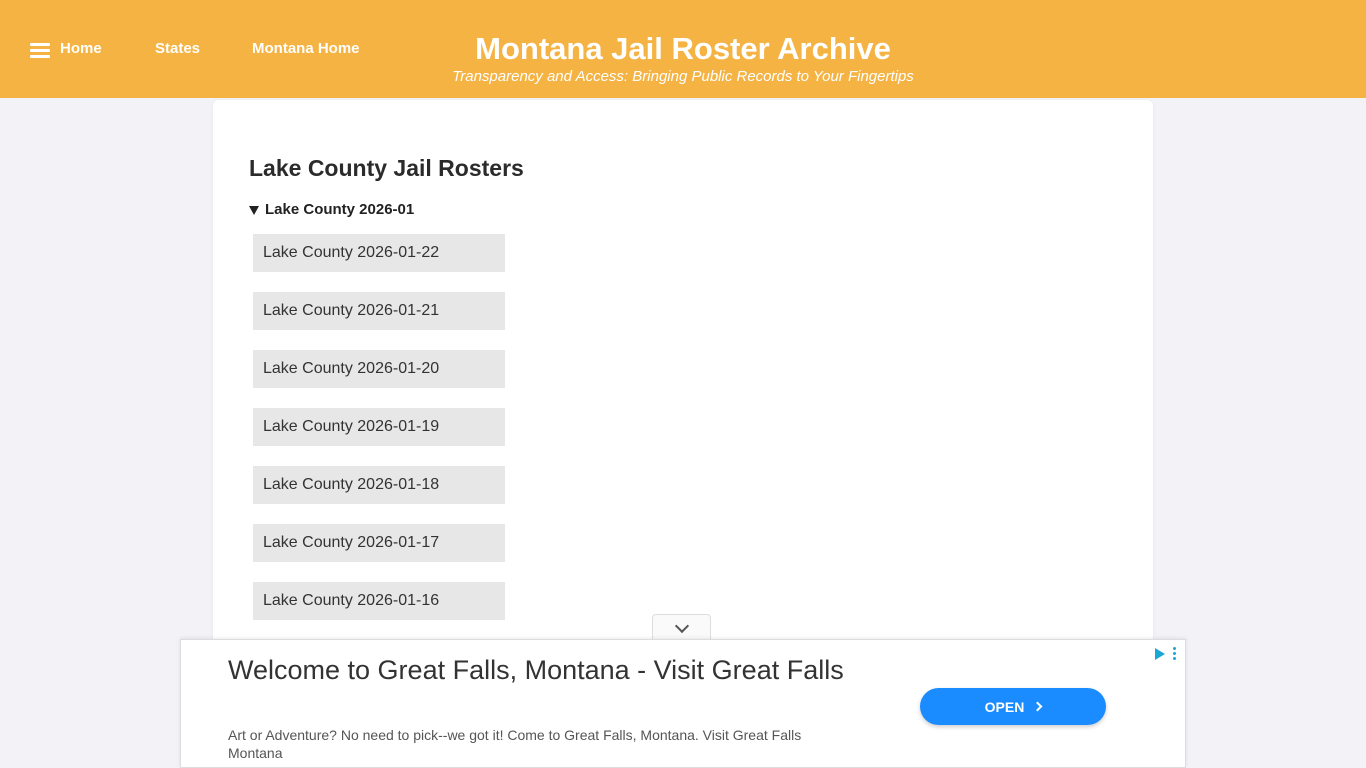 The height and width of the screenshot is (768, 1366). I want to click on ad-choices, so click(1165, 653).